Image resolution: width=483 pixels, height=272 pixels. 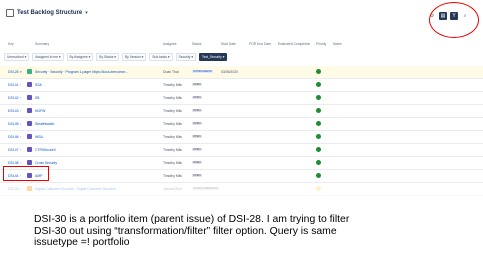 What do you see at coordinates (321, 44) in the screenshot?
I see `column-priority: Priority` at bounding box center [321, 44].